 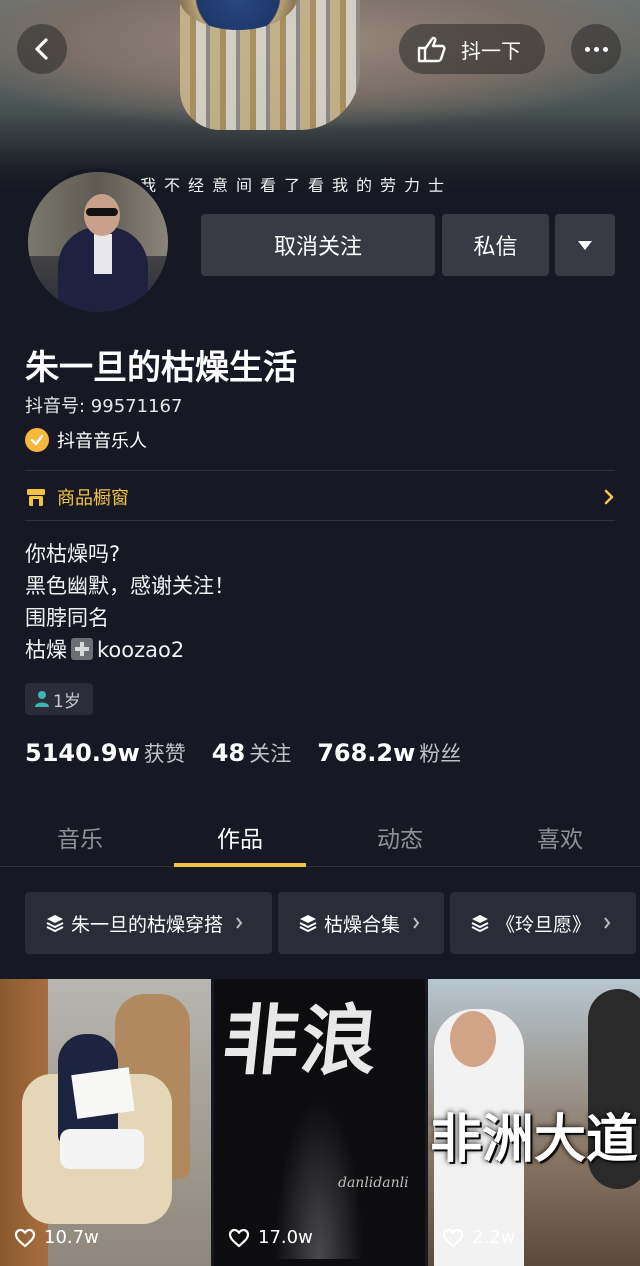 I want to click on following-count: 48, so click(x=228, y=753).